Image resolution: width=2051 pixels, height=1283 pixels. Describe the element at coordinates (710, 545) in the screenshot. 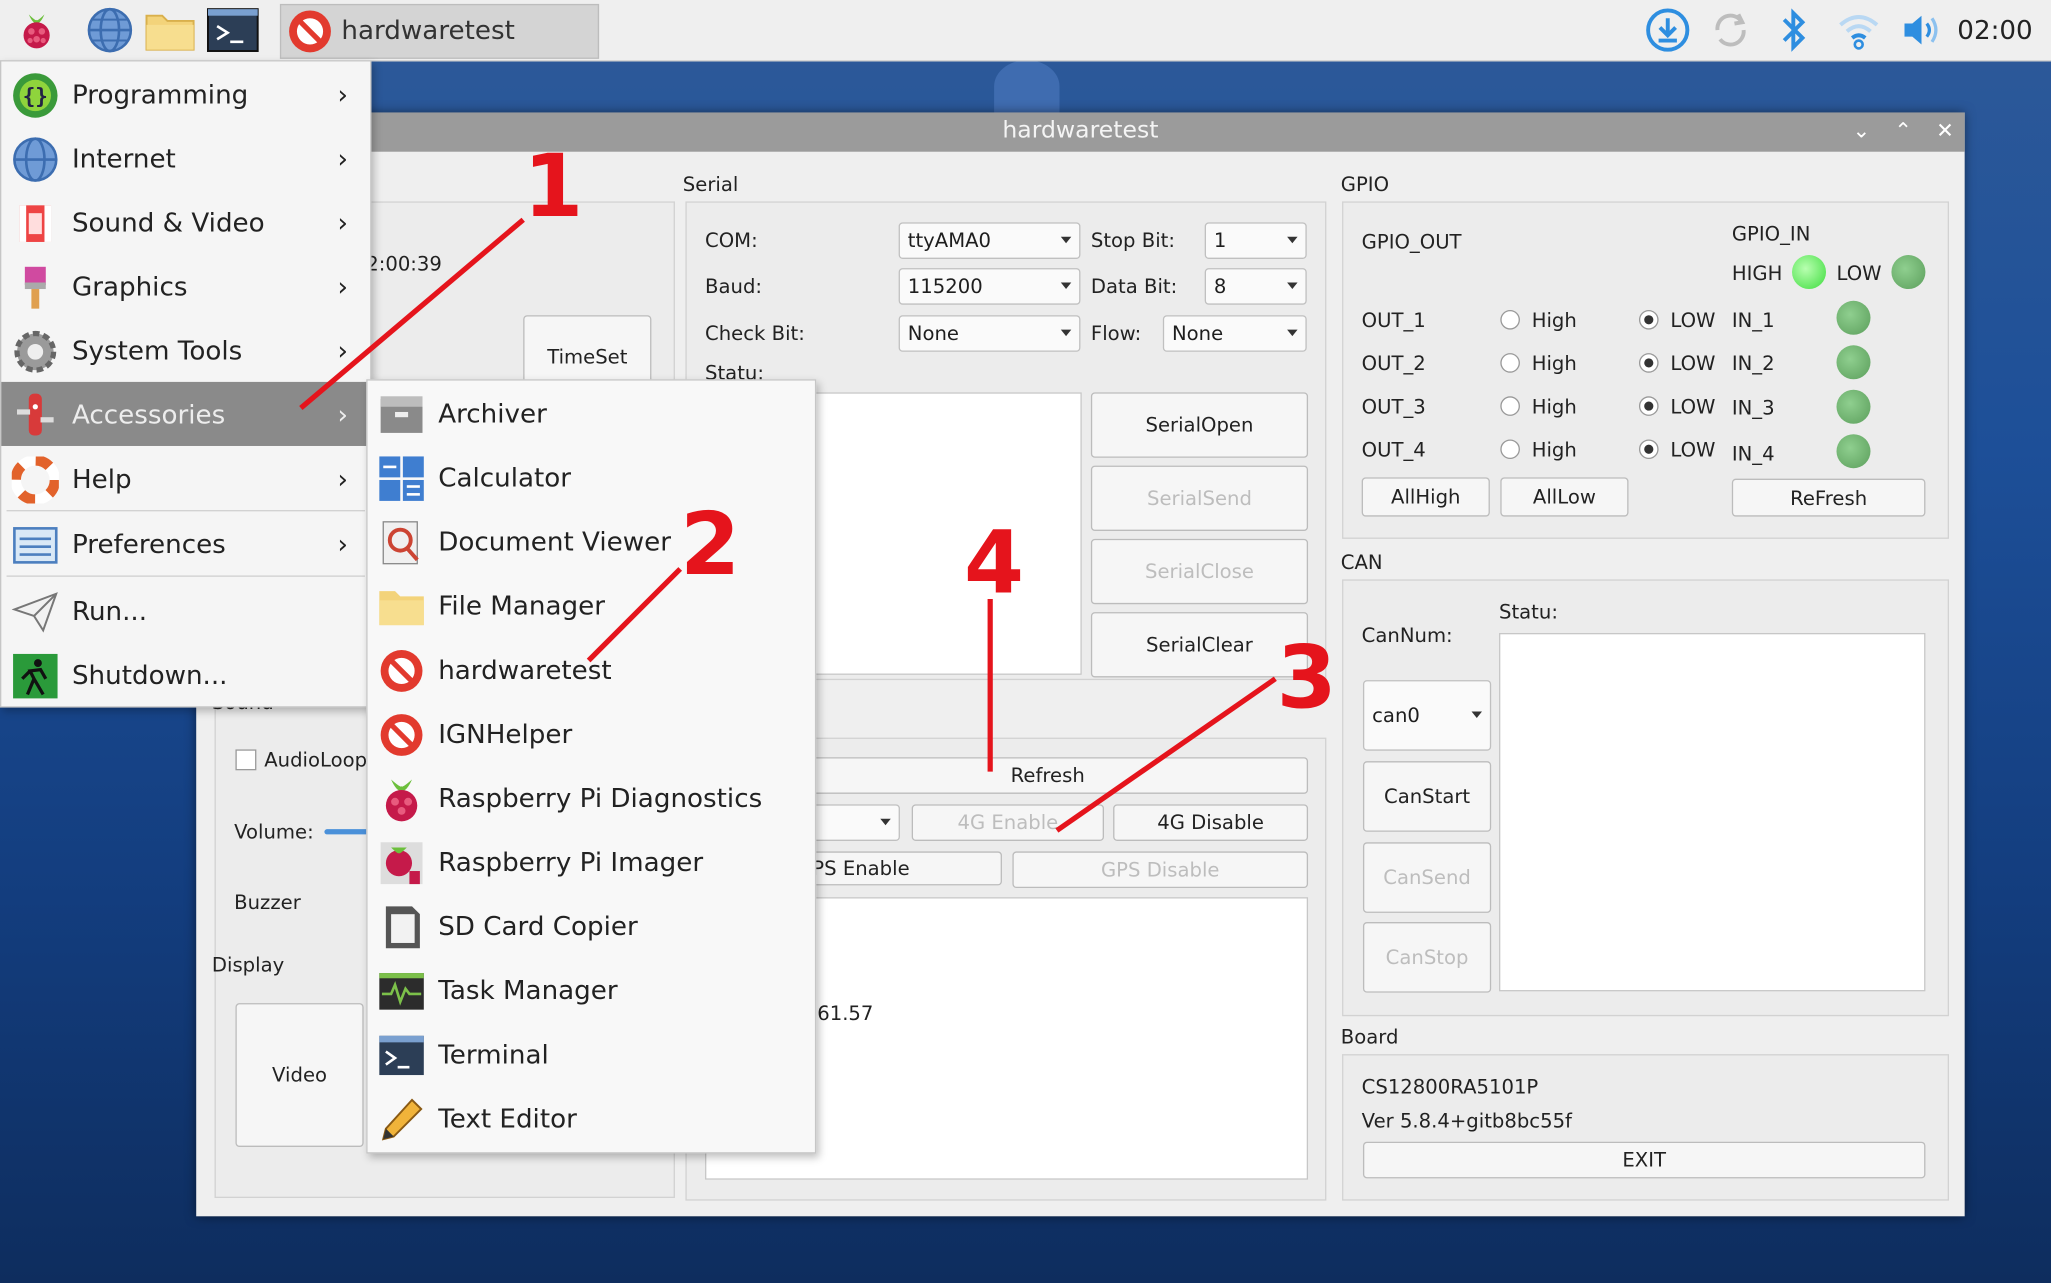

I see `annotation-number-2: 2` at that location.